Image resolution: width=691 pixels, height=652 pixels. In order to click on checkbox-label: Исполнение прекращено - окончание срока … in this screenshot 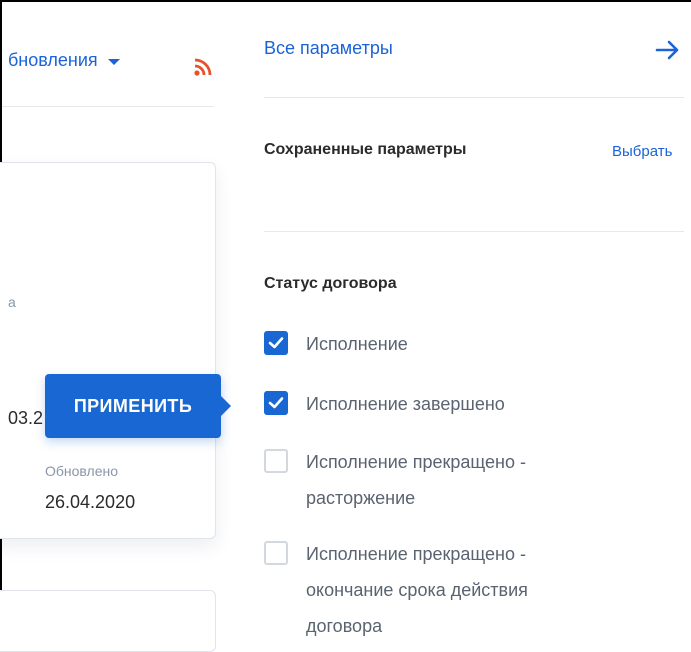, I will do `click(417, 590)`.